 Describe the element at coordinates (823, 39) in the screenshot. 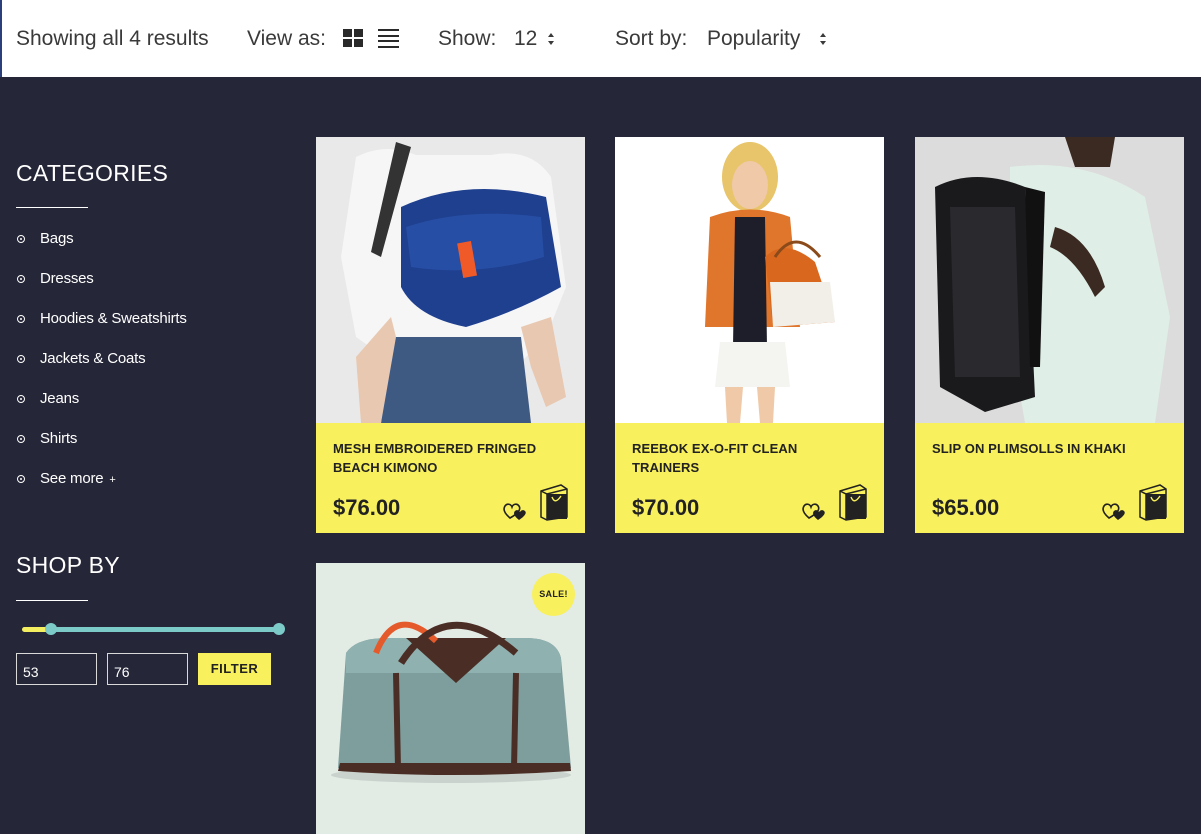

I see `sort-caret-icon` at that location.